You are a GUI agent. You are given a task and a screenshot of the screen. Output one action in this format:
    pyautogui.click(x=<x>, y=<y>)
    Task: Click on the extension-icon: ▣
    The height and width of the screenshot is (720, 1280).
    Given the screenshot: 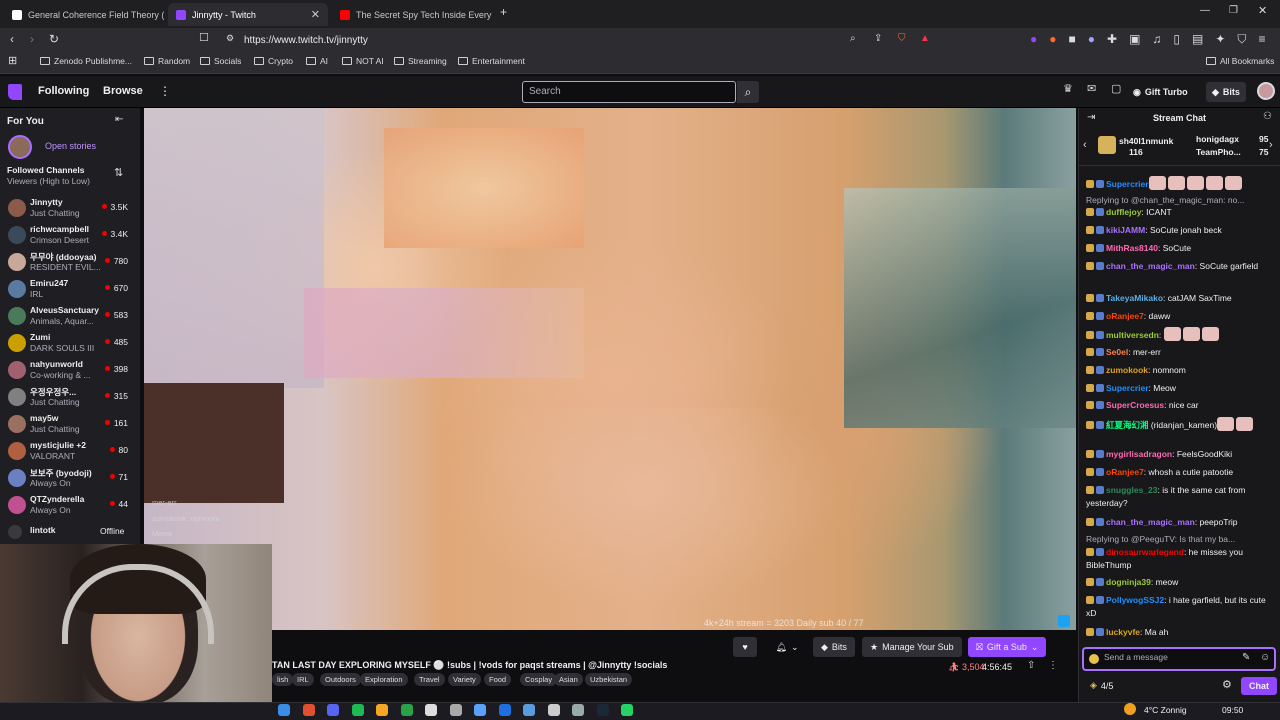 What is the action you would take?
    pyautogui.click(x=1134, y=39)
    